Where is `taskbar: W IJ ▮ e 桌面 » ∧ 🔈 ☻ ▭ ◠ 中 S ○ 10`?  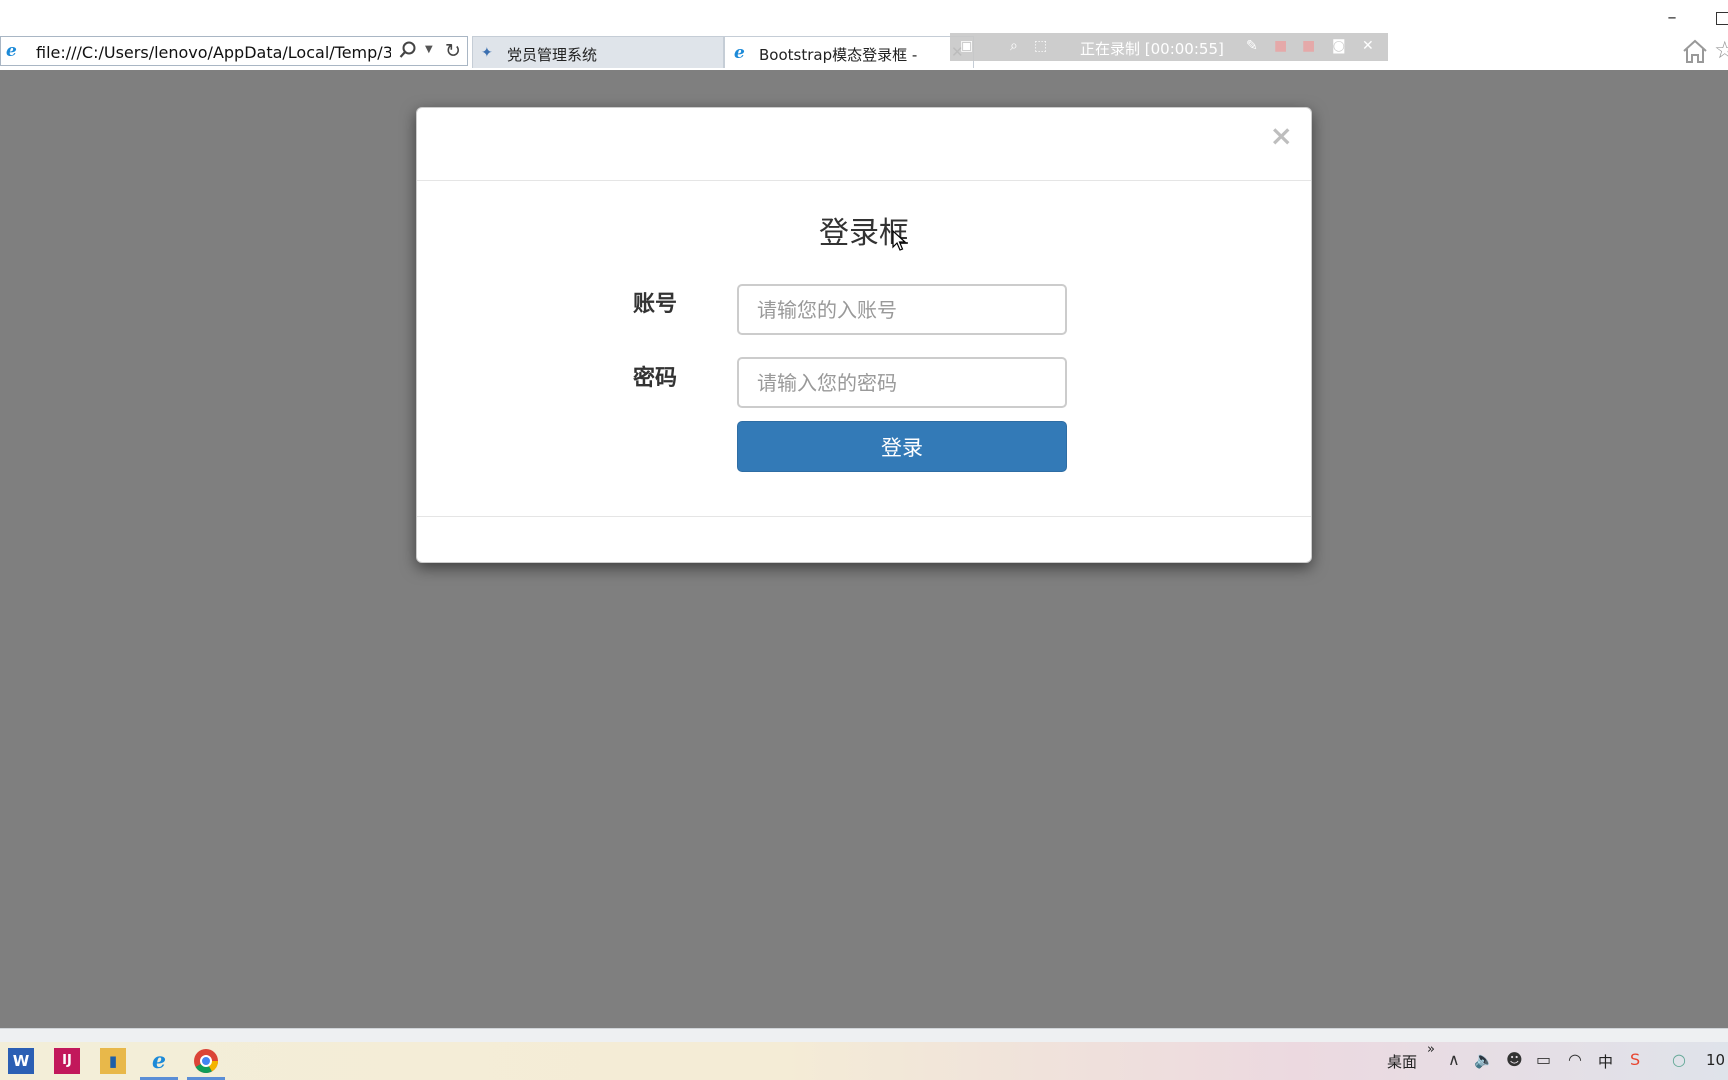
taskbar: W IJ ▮ e 桌面 » ∧ 🔈 ☻ ▭ ◠ 中 S ○ 10 is located at coordinates (864, 1061).